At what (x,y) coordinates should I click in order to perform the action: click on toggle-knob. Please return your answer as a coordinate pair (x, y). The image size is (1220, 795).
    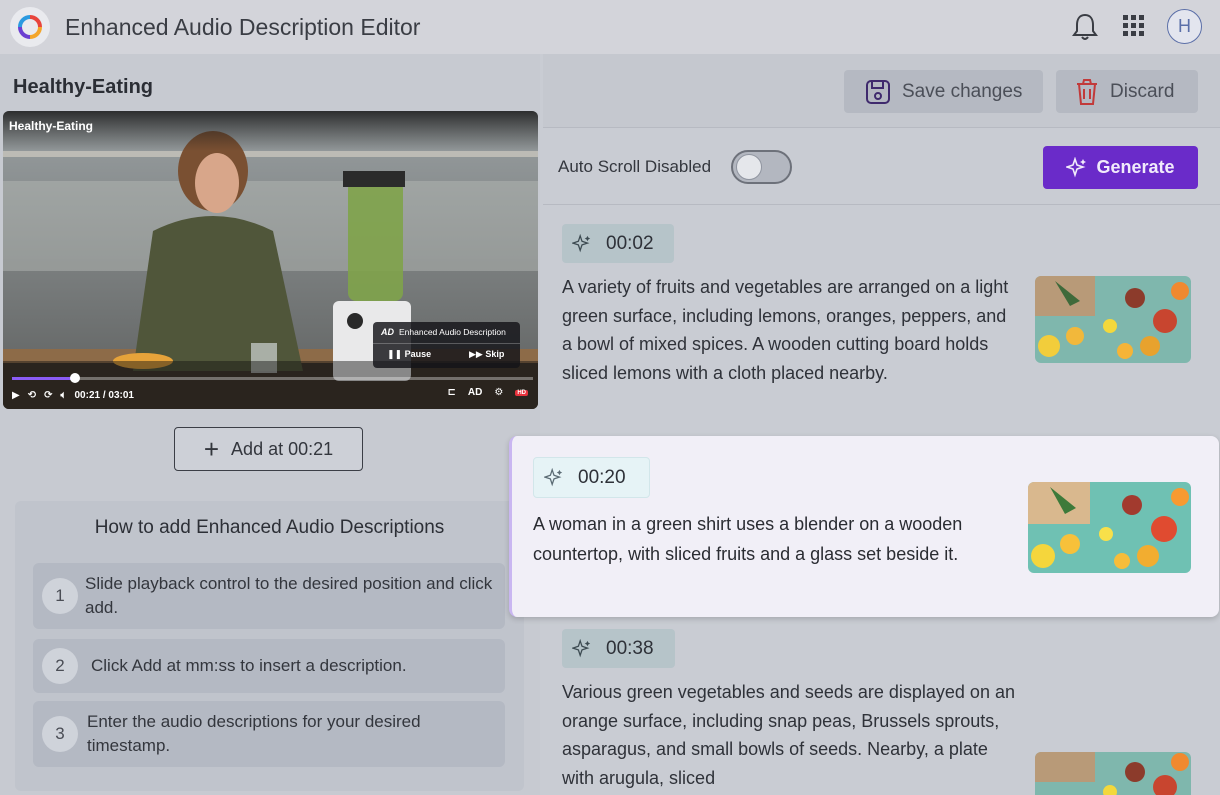
    Looking at the image, I should click on (749, 167).